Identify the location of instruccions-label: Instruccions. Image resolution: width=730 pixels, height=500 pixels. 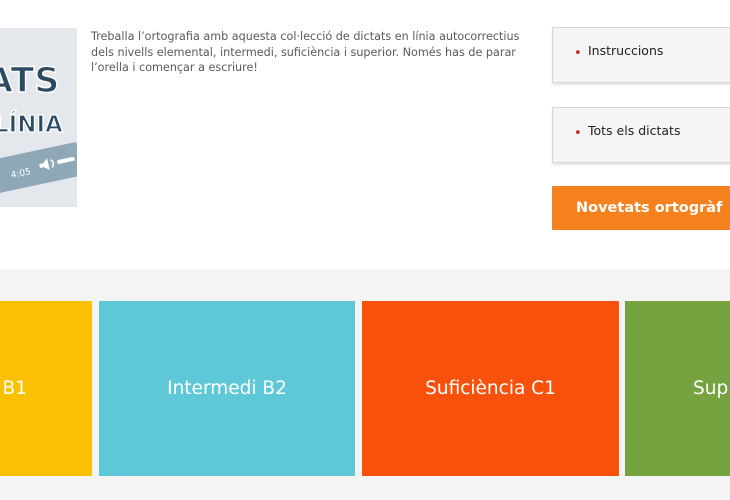
(626, 50).